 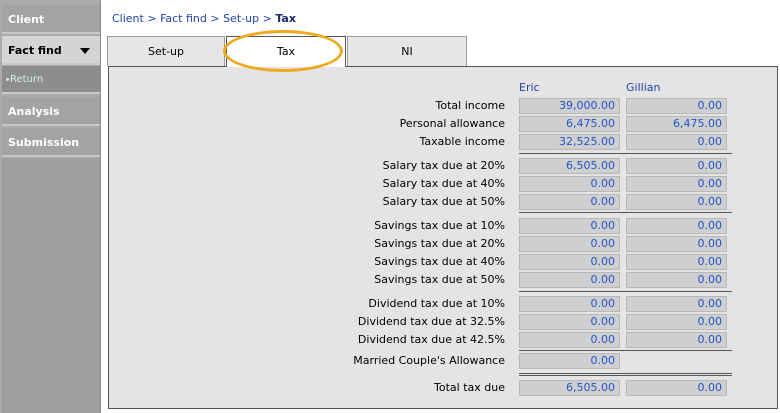 I want to click on row-label: Married Couple's Allowance, so click(x=429, y=360).